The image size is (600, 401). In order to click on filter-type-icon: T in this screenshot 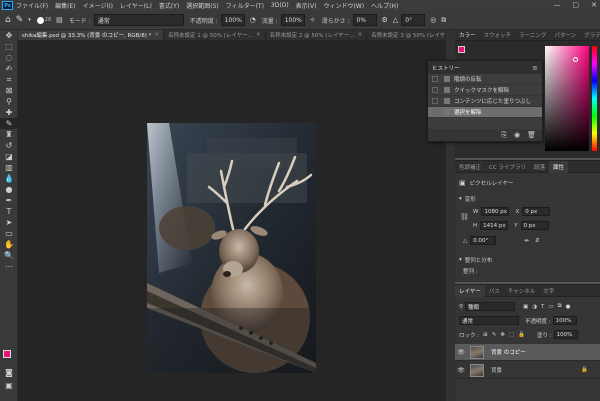, I will do `click(542, 307)`.